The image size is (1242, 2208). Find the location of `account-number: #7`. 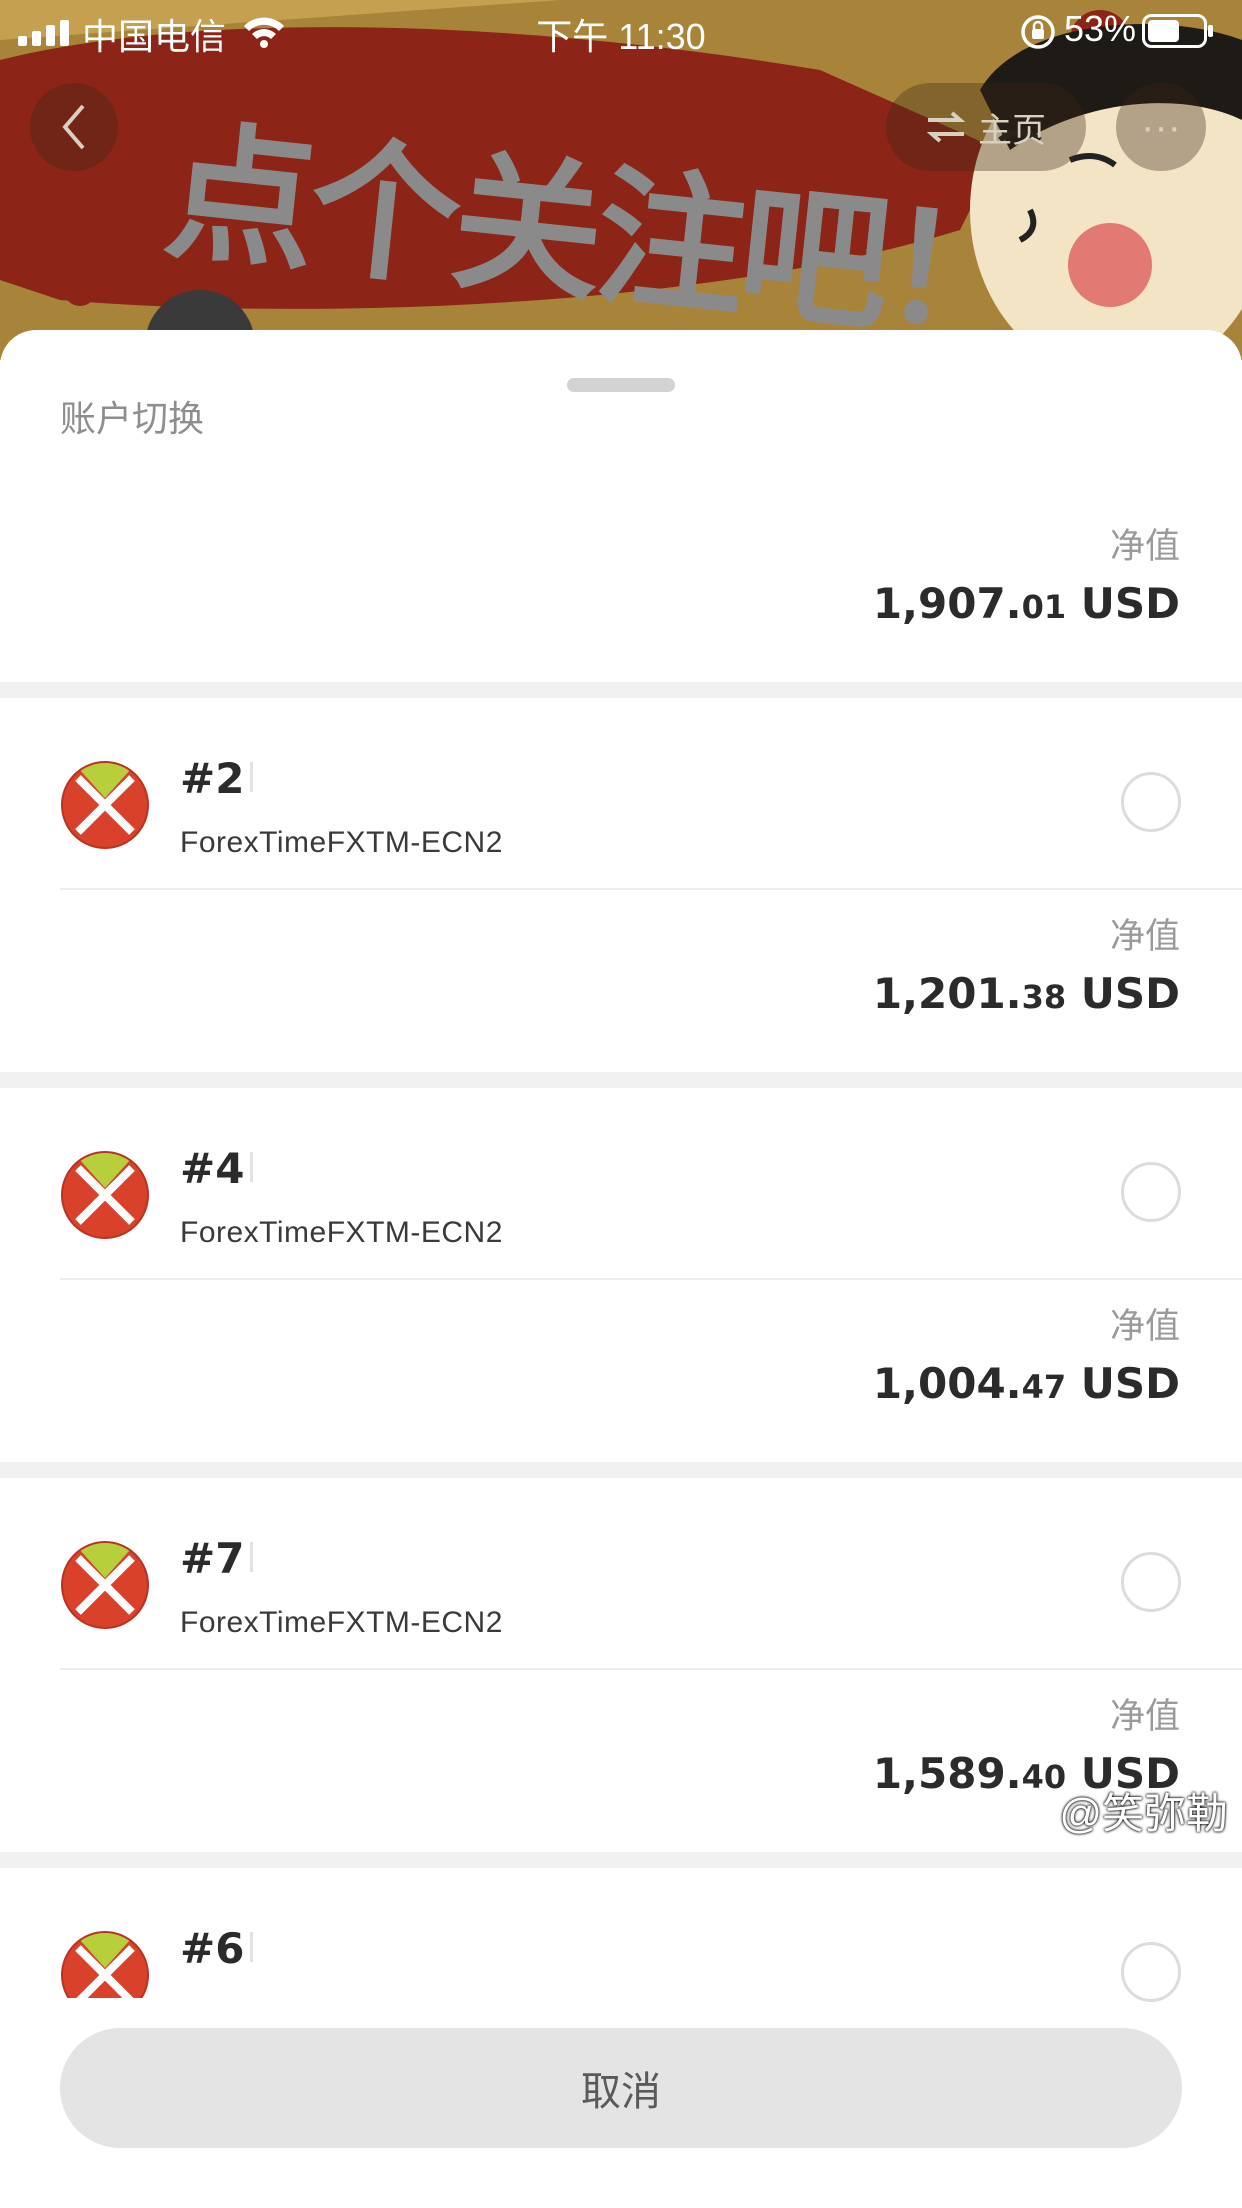

account-number: #7 is located at coordinates (212, 1558).